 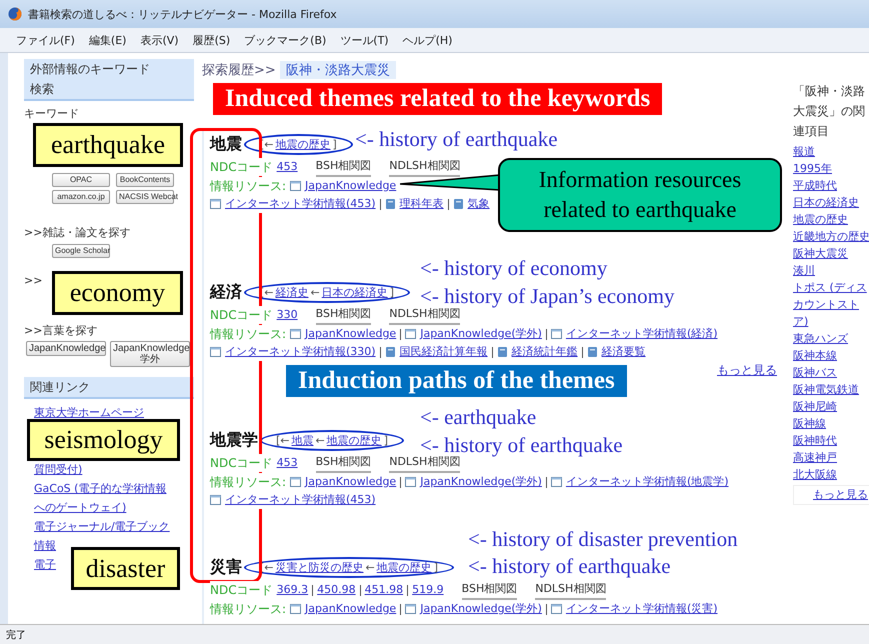 I want to click on related-link: トポス (ディスカウントストア), so click(x=831, y=304).